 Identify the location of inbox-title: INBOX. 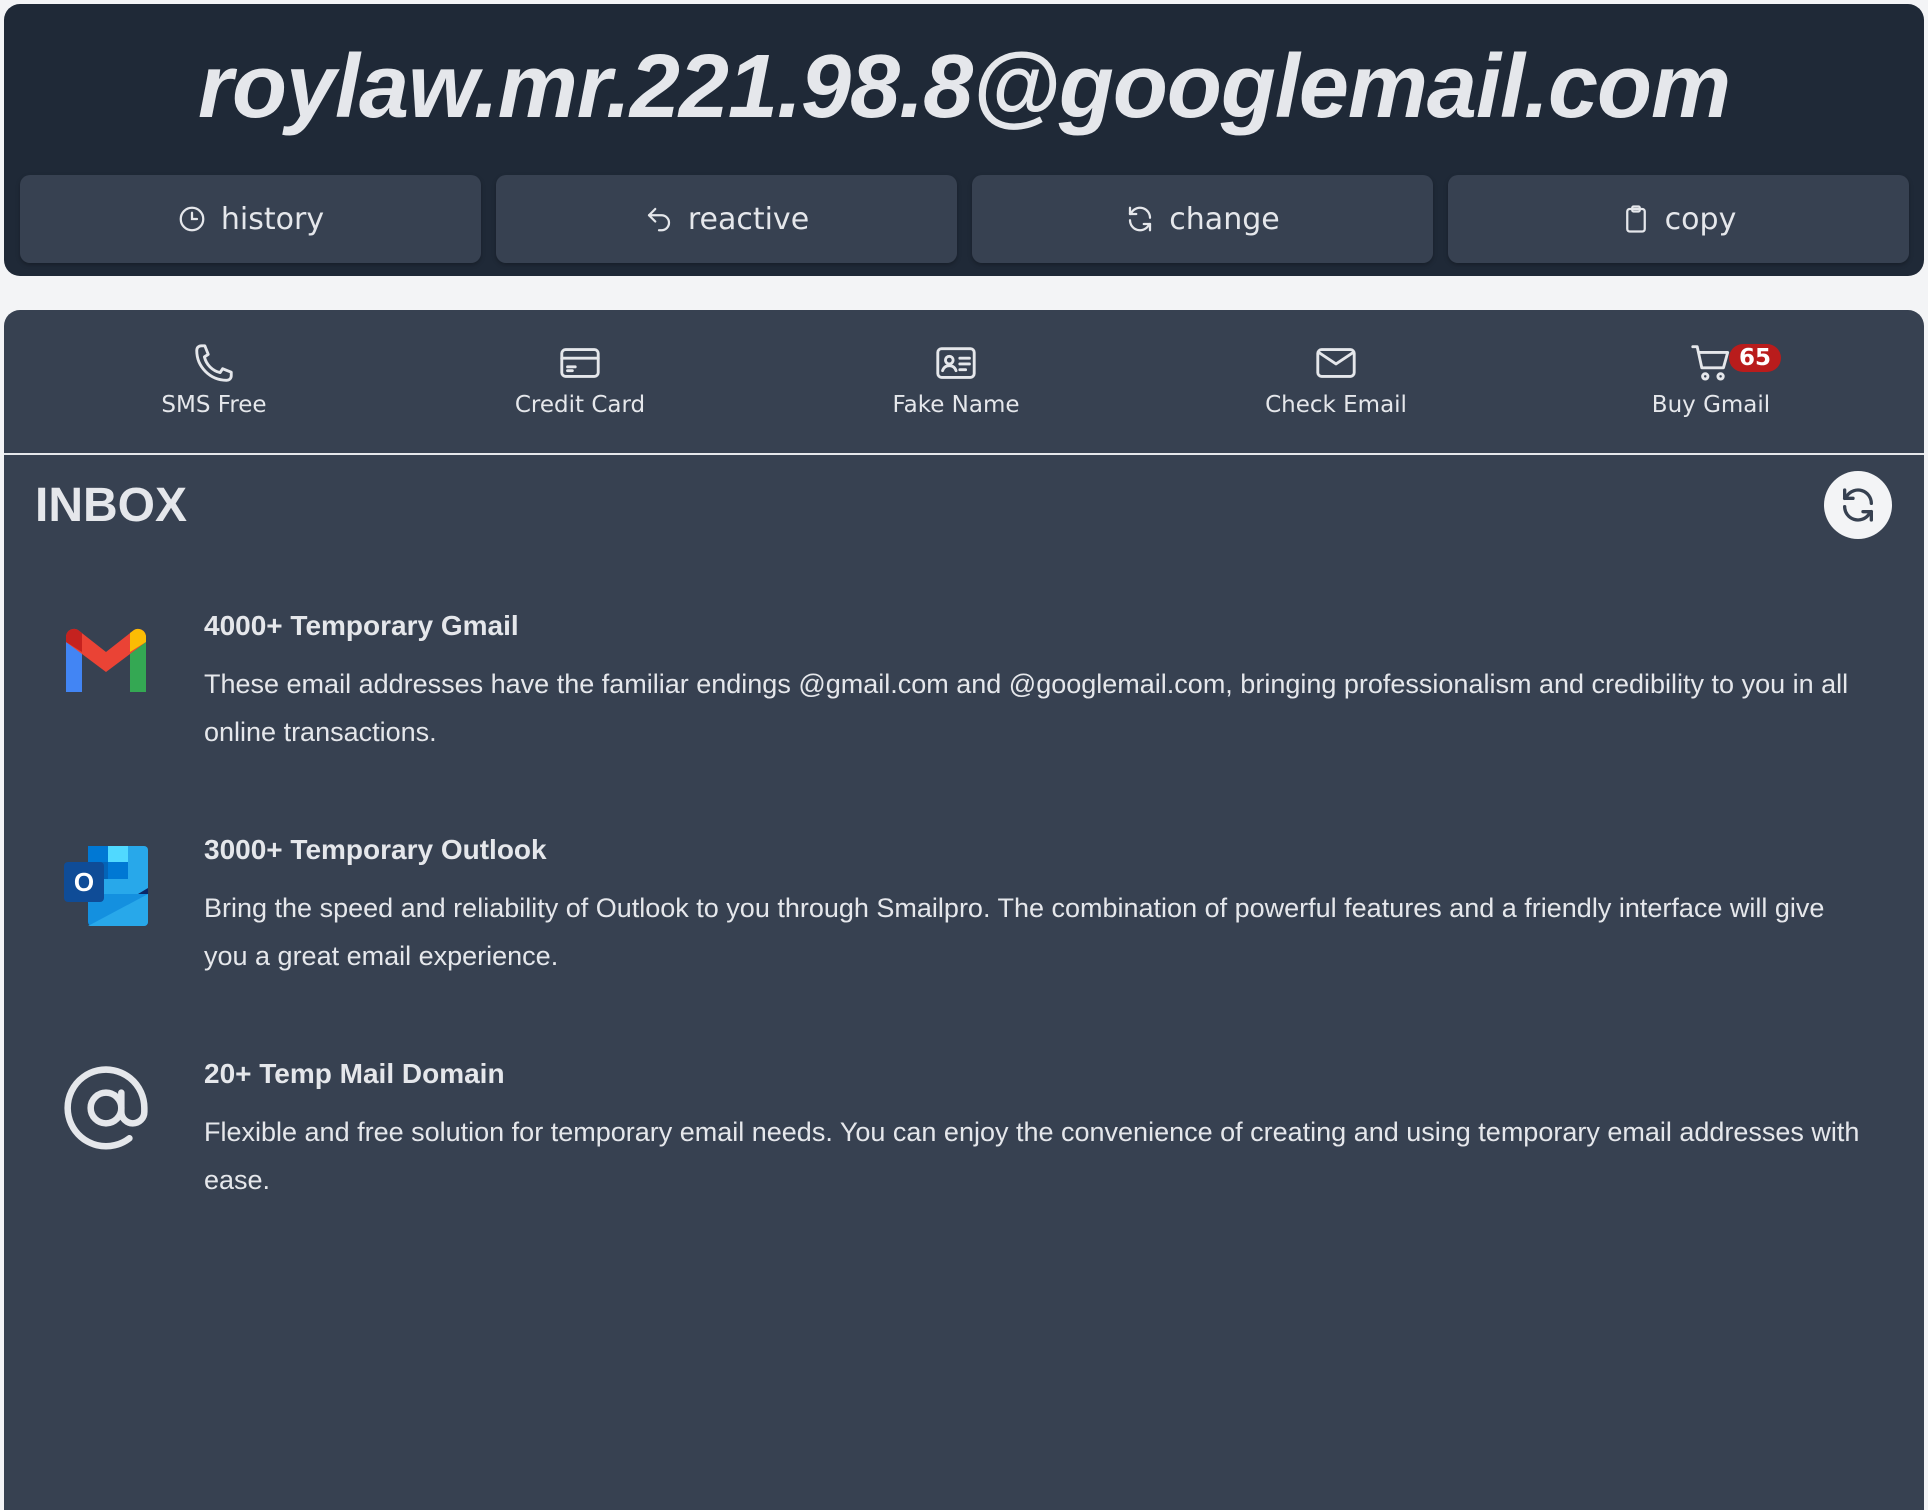
(111, 505).